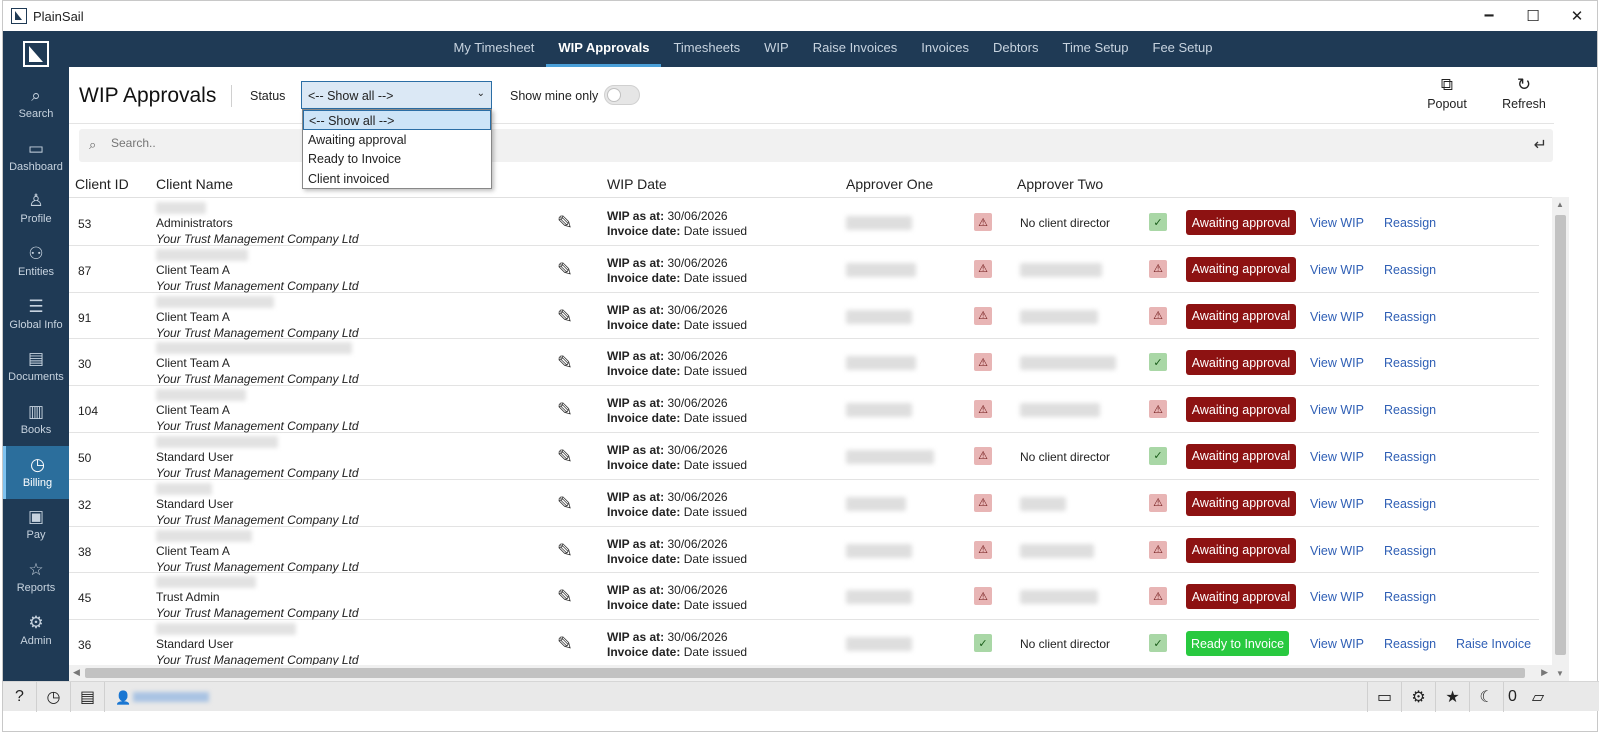  What do you see at coordinates (88, 697) in the screenshot?
I see `inbox-icon: ▤` at bounding box center [88, 697].